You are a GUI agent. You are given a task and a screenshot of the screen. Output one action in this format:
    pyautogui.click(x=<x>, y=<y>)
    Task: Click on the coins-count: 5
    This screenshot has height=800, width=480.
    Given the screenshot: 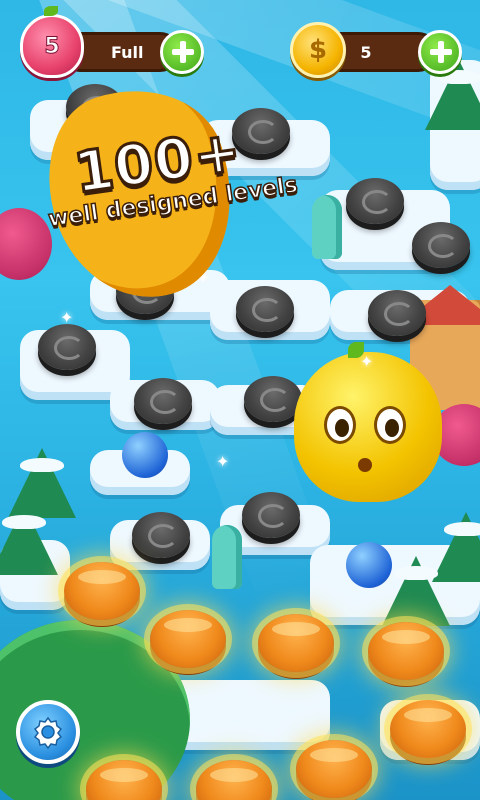 What is the action you would take?
    pyautogui.click(x=366, y=52)
    